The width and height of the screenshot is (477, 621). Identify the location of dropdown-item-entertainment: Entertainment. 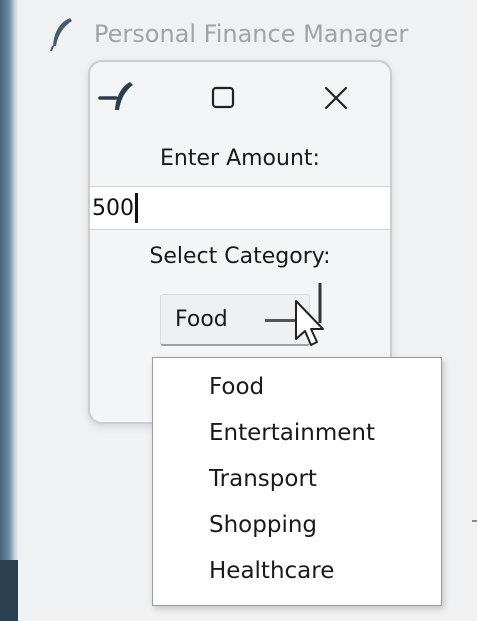
(292, 433).